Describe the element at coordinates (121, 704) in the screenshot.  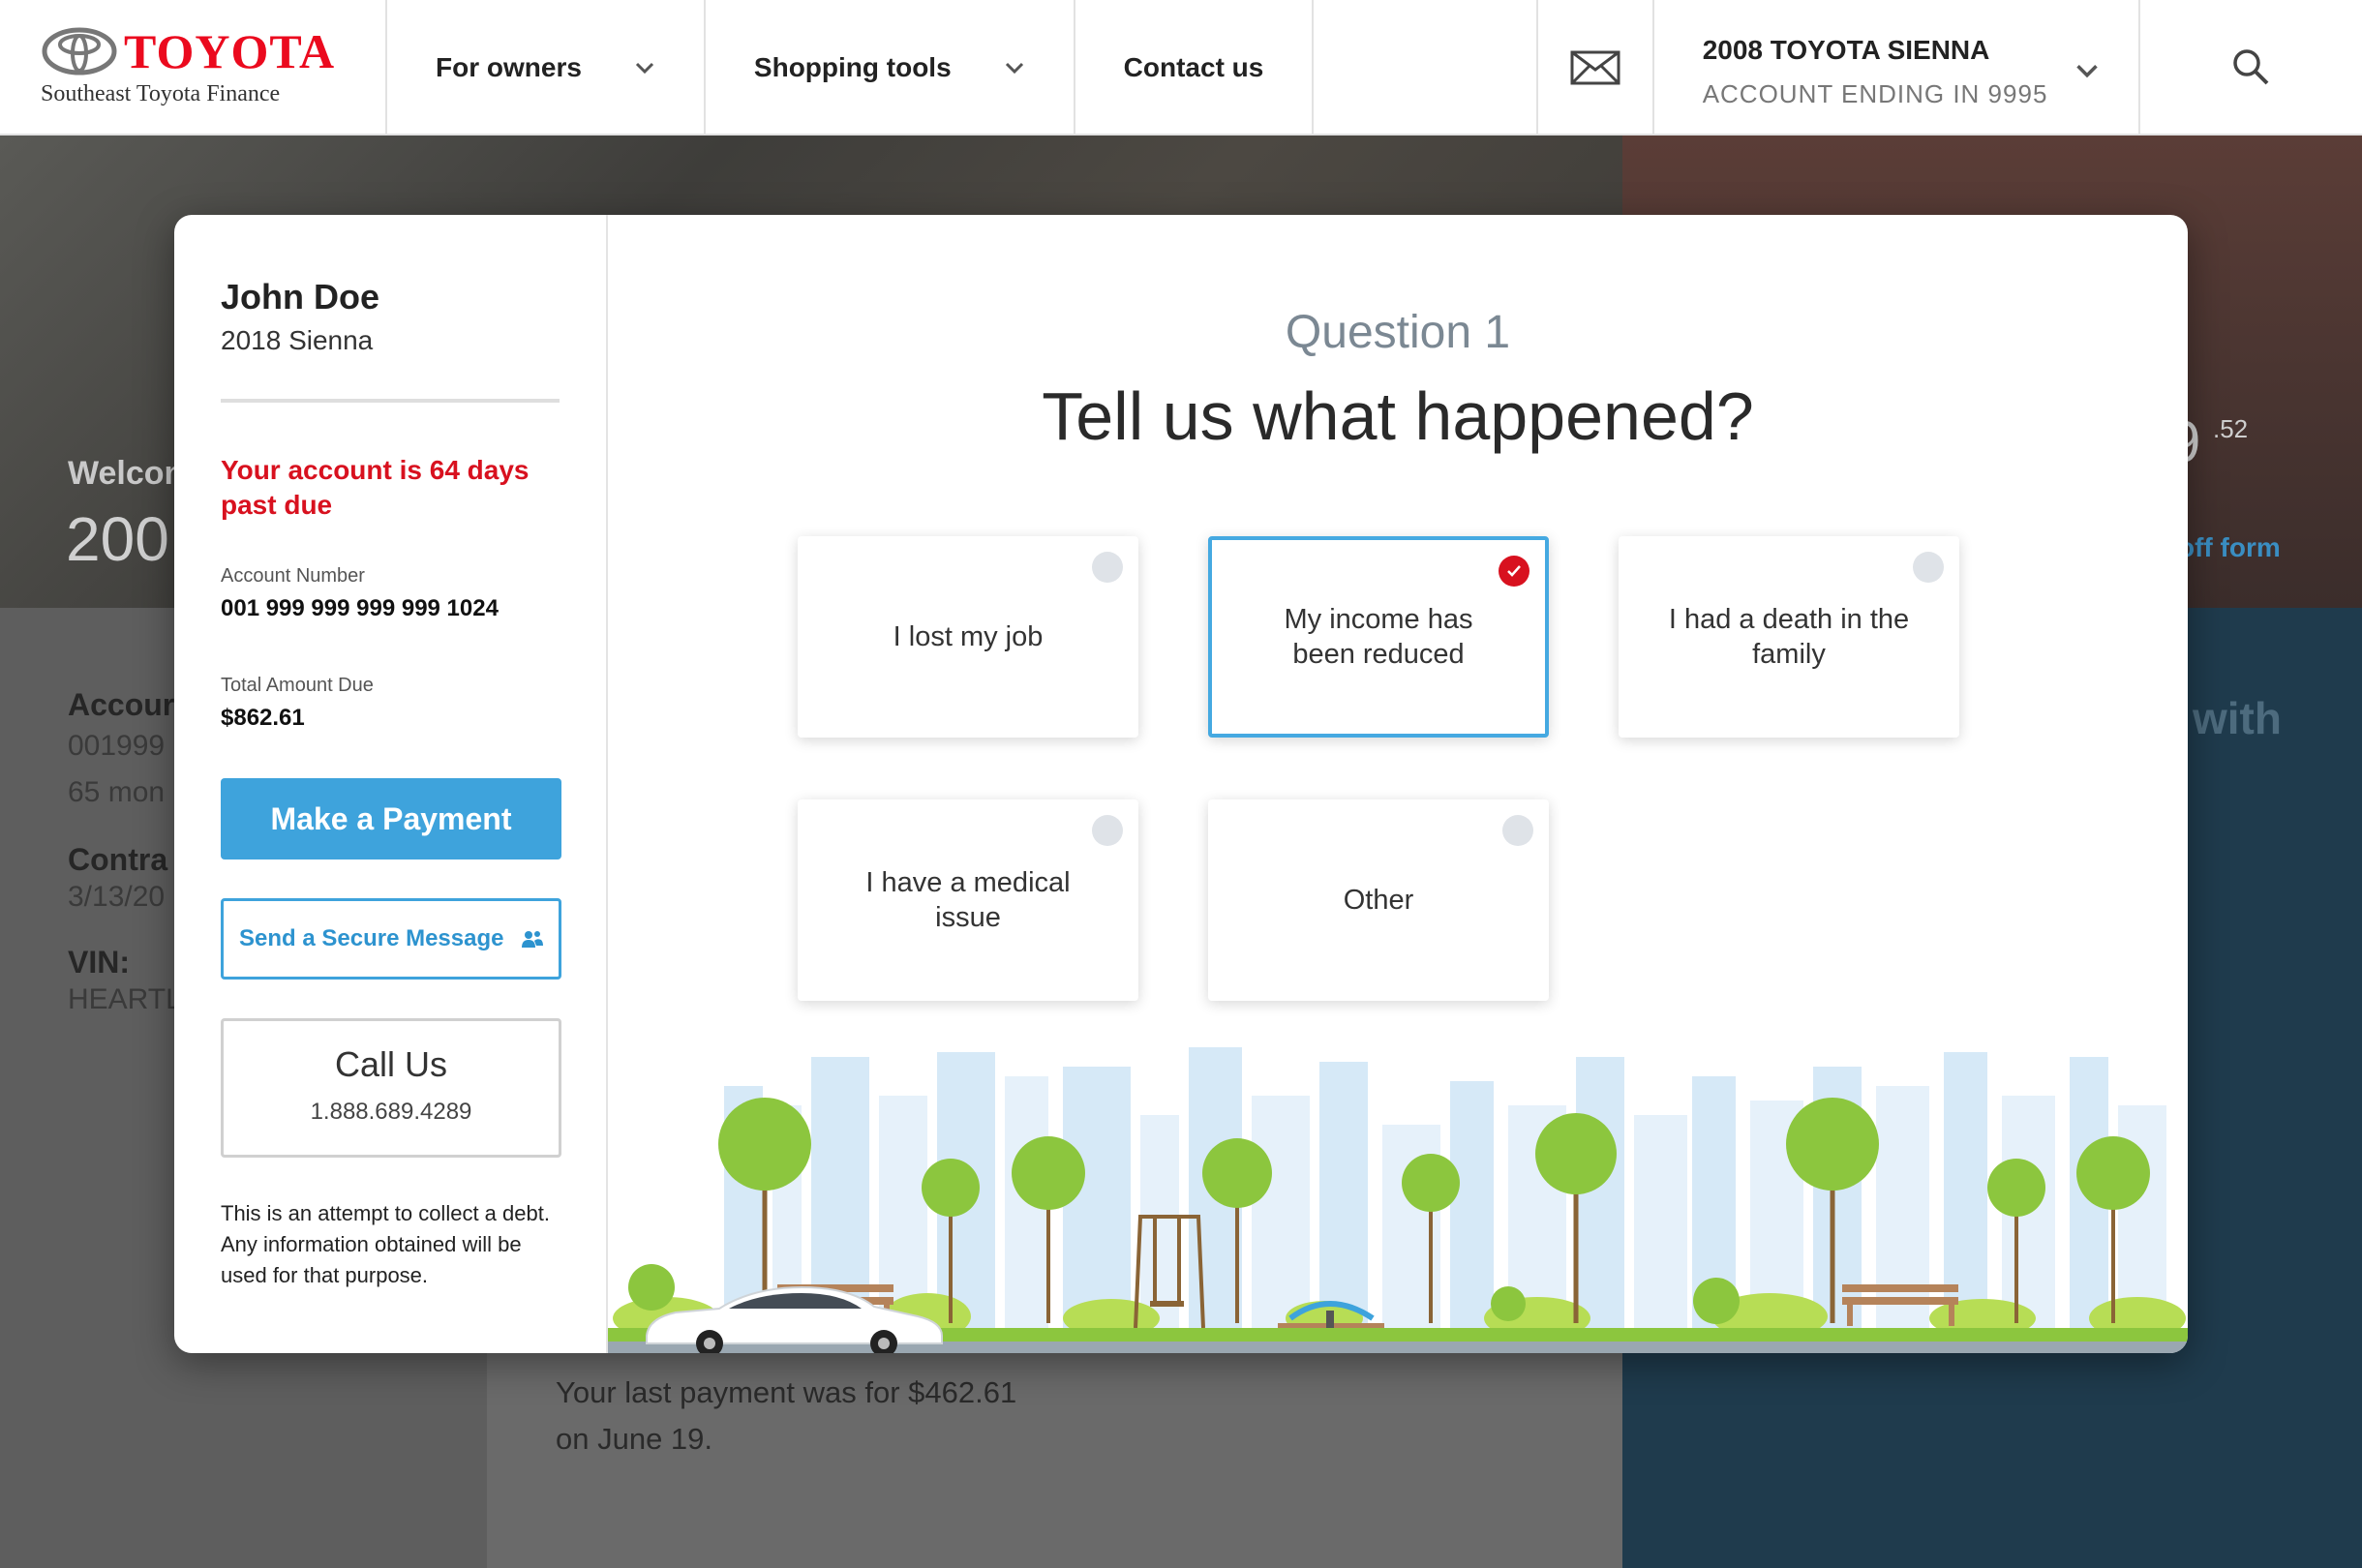
I see `bg-account-label: Accour` at that location.